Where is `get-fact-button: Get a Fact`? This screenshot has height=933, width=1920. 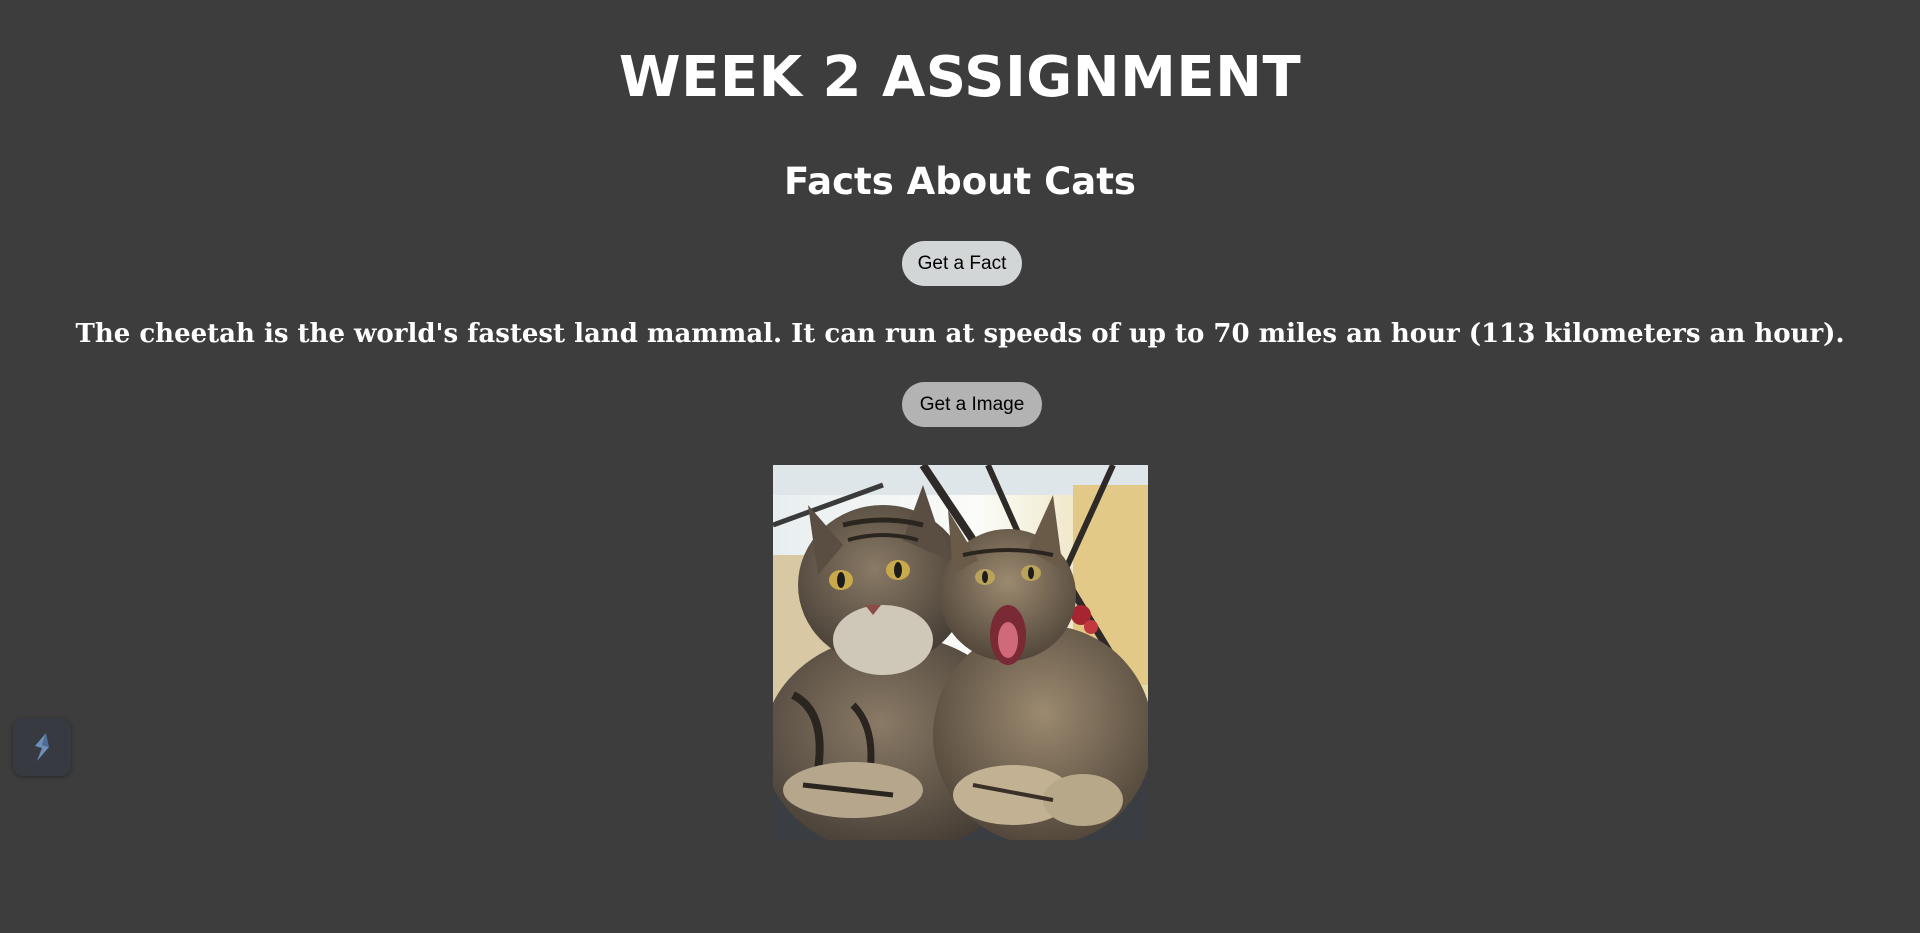 get-fact-button: Get a Fact is located at coordinates (962, 263).